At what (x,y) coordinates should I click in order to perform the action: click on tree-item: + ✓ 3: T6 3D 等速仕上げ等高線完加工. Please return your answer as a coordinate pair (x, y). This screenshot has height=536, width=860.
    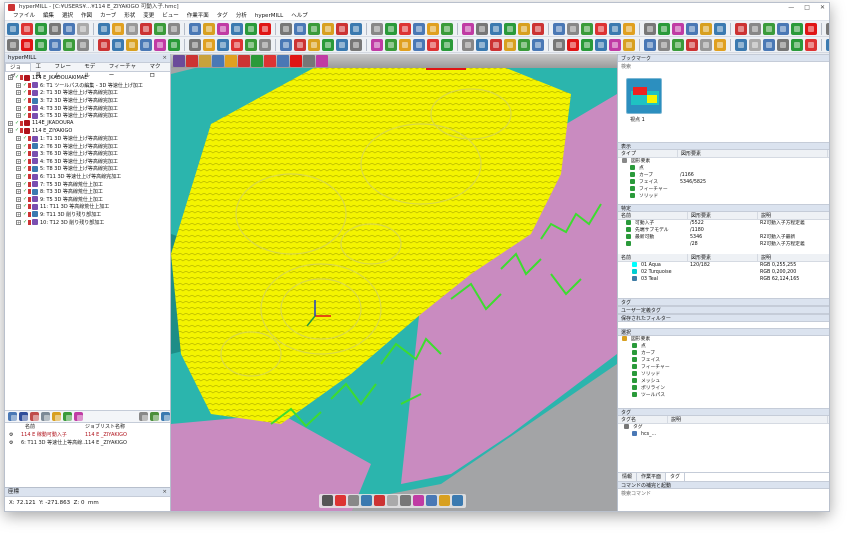
    Looking at the image, I should click on (89, 154).